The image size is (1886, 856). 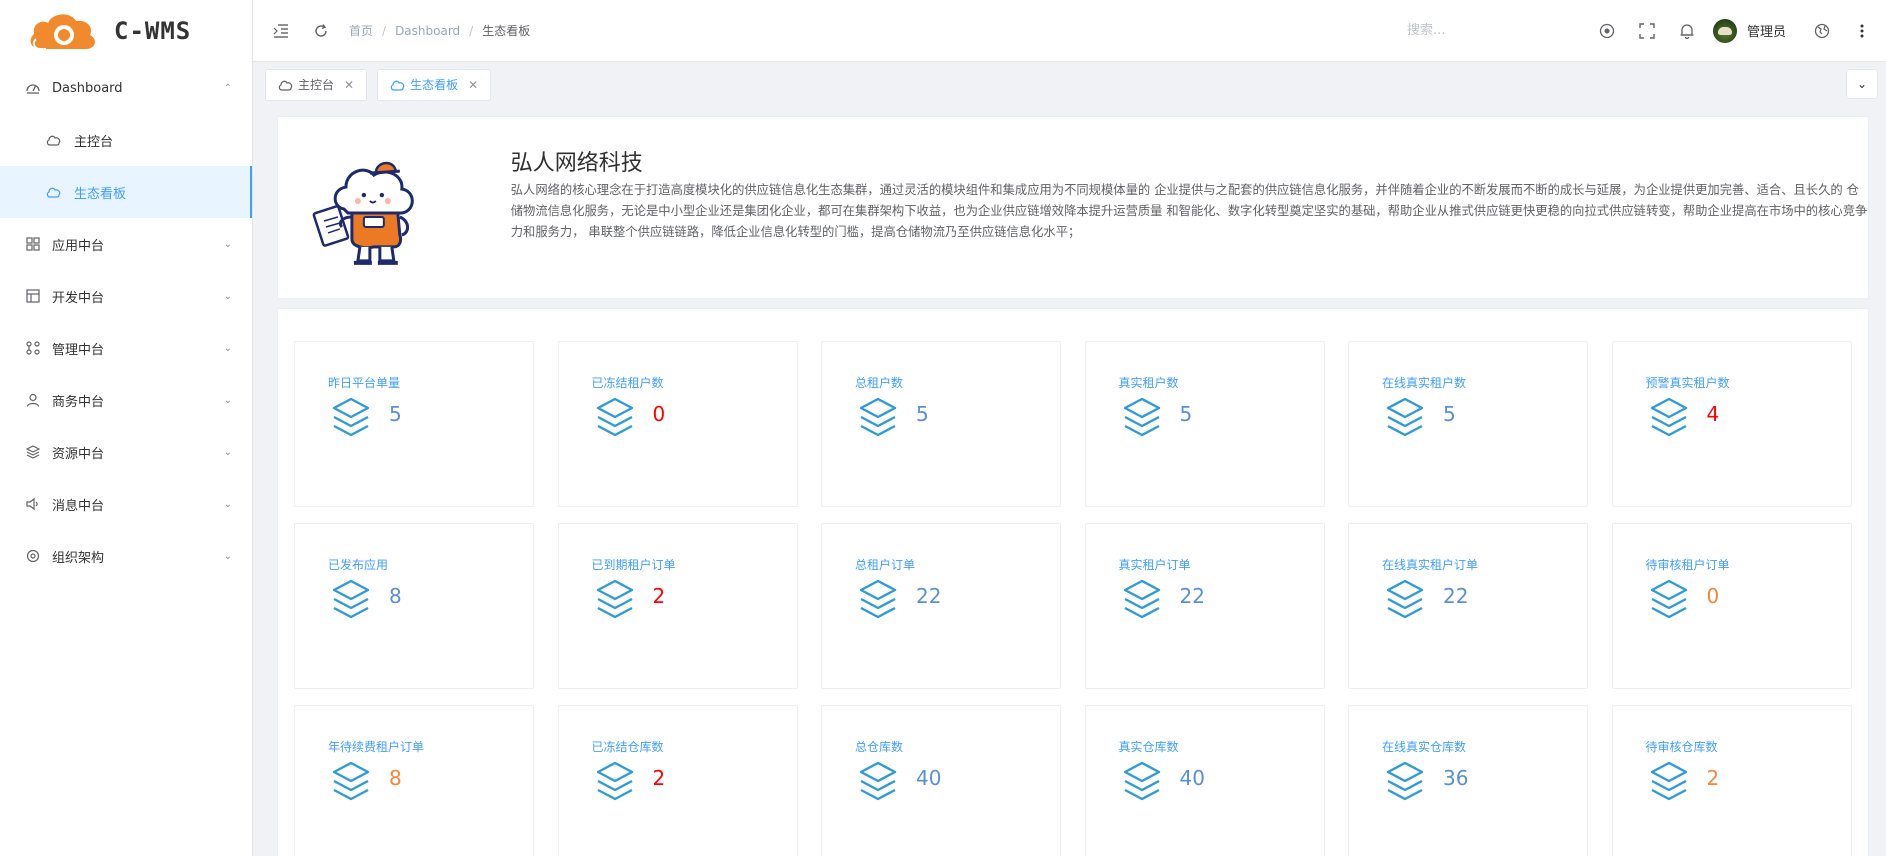 What do you see at coordinates (1724, 30) in the screenshot?
I see `avatar` at bounding box center [1724, 30].